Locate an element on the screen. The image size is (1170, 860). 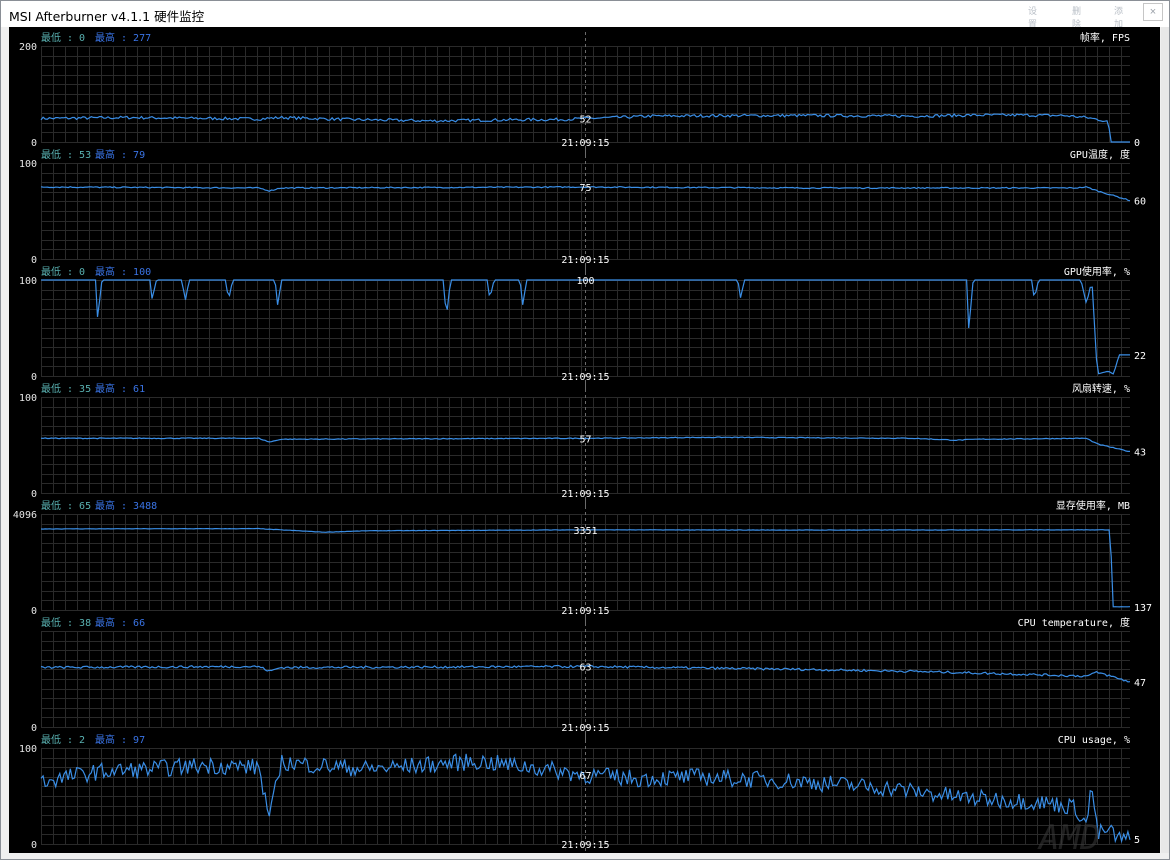
max-label: 最高 : 277 is located at coordinates (123, 37).